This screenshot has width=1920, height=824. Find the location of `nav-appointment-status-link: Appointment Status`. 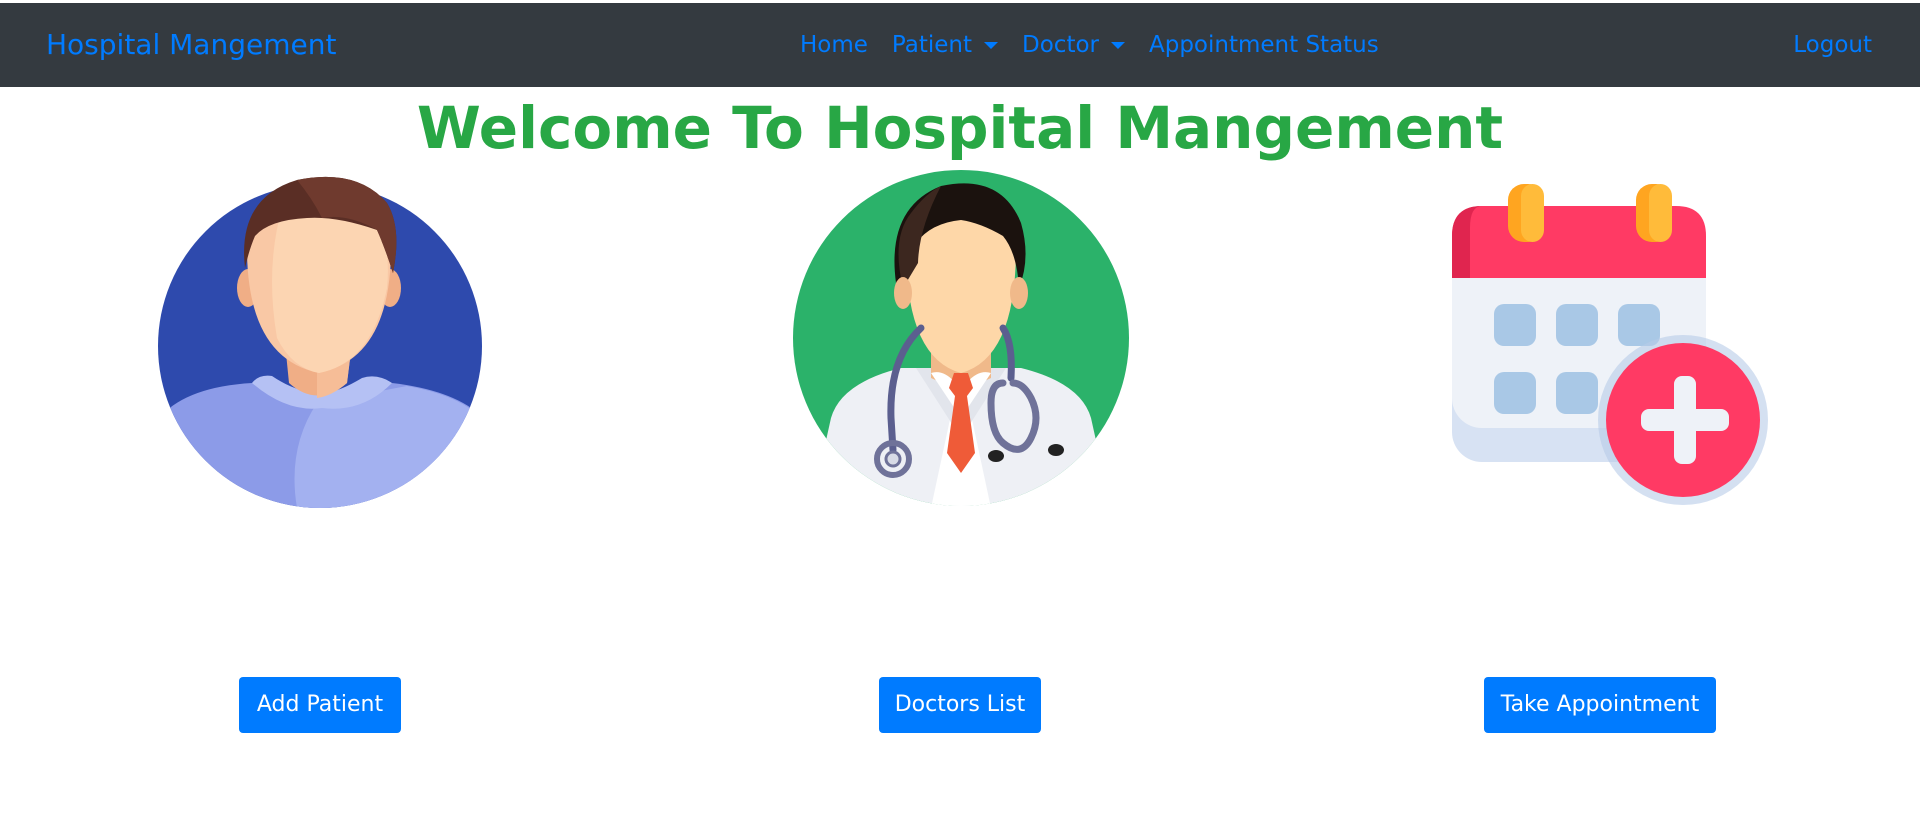

nav-appointment-status-link: Appointment Status is located at coordinates (1264, 45).